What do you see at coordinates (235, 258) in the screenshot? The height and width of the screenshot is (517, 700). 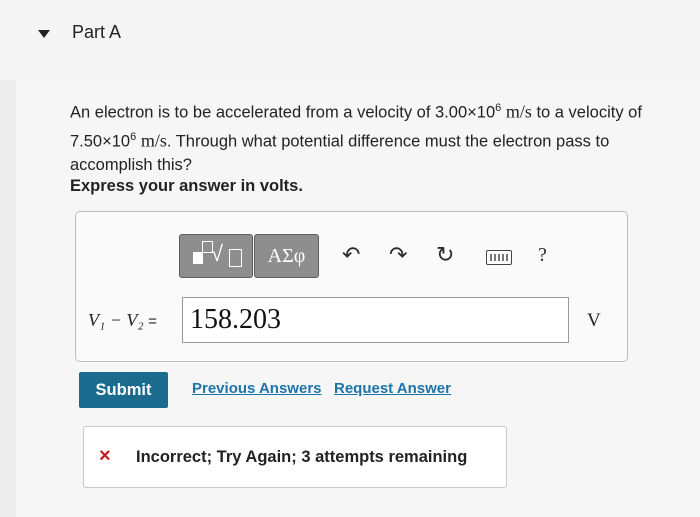 I see `template-box-icon` at bounding box center [235, 258].